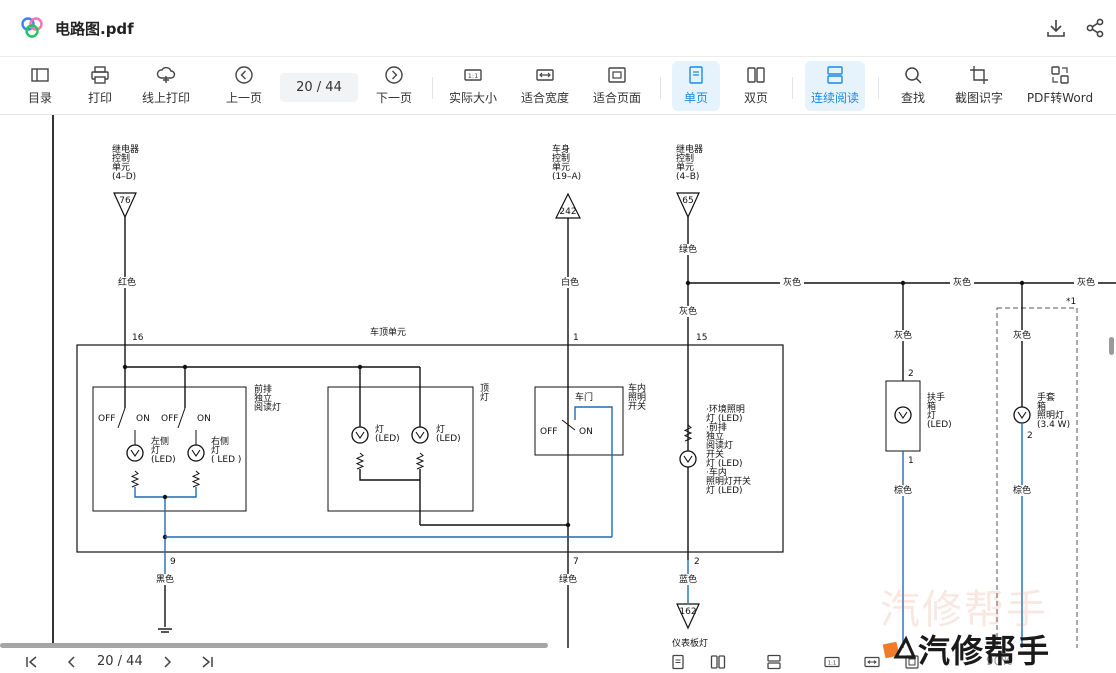 This screenshot has height=673, width=1116. Describe the element at coordinates (1095, 28) in the screenshot. I see `share-icon` at that location.